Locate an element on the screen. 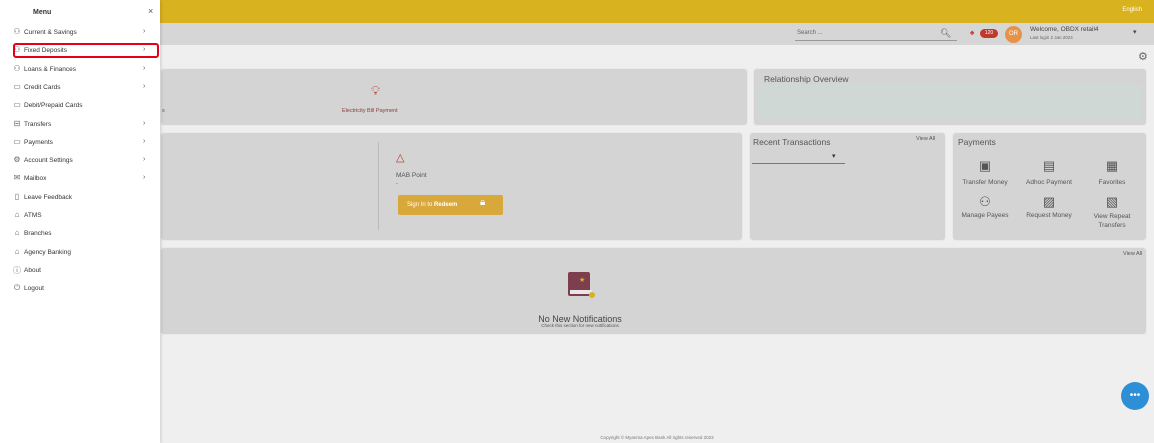  redeem-prefix: Sign In to is located at coordinates (420, 205).